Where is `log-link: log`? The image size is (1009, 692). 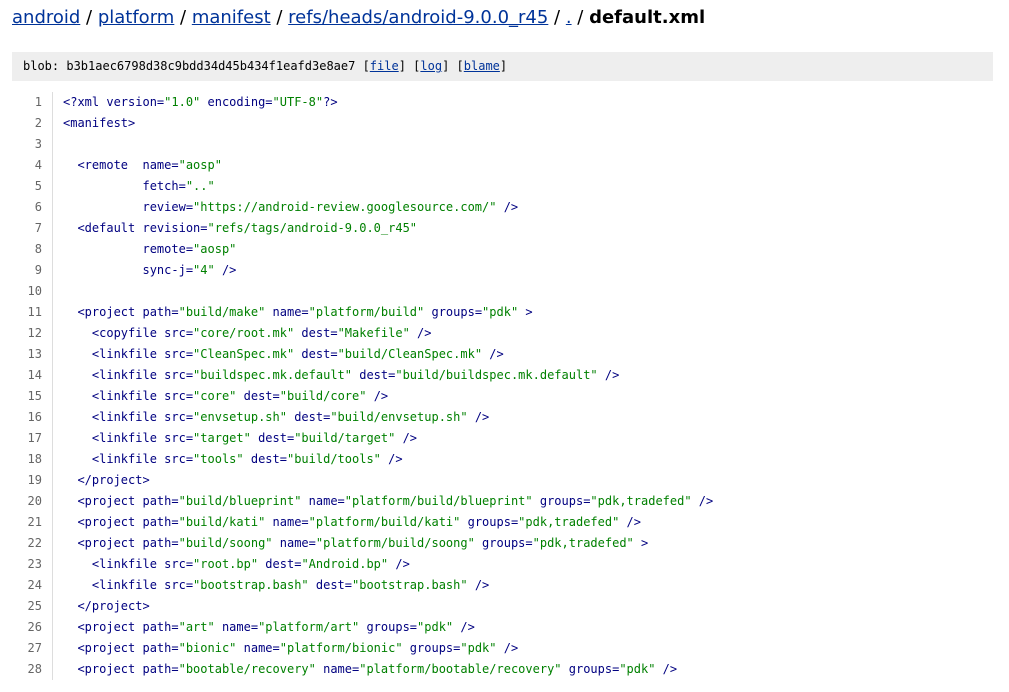
log-link: log is located at coordinates (431, 66).